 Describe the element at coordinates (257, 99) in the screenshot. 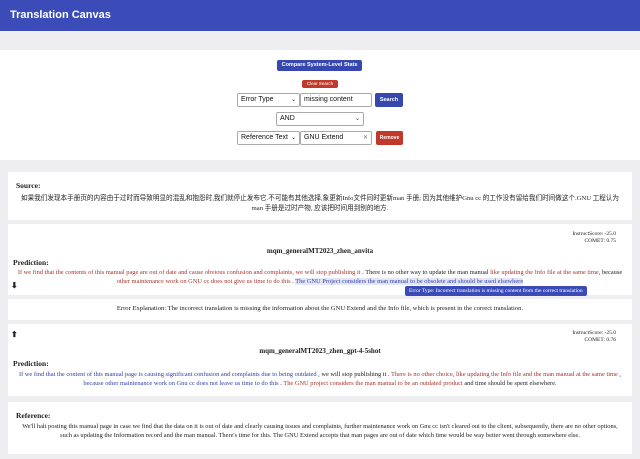

I see `filter-field-value-1: Error Type` at that location.